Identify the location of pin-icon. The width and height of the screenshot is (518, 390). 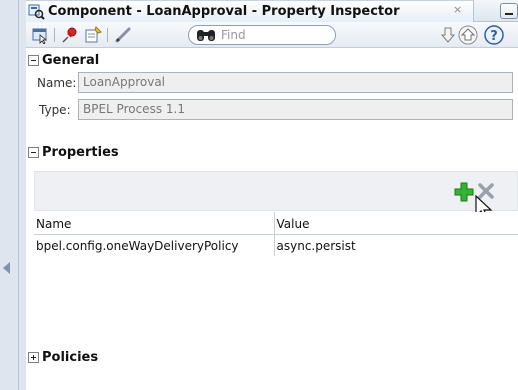
(70, 35).